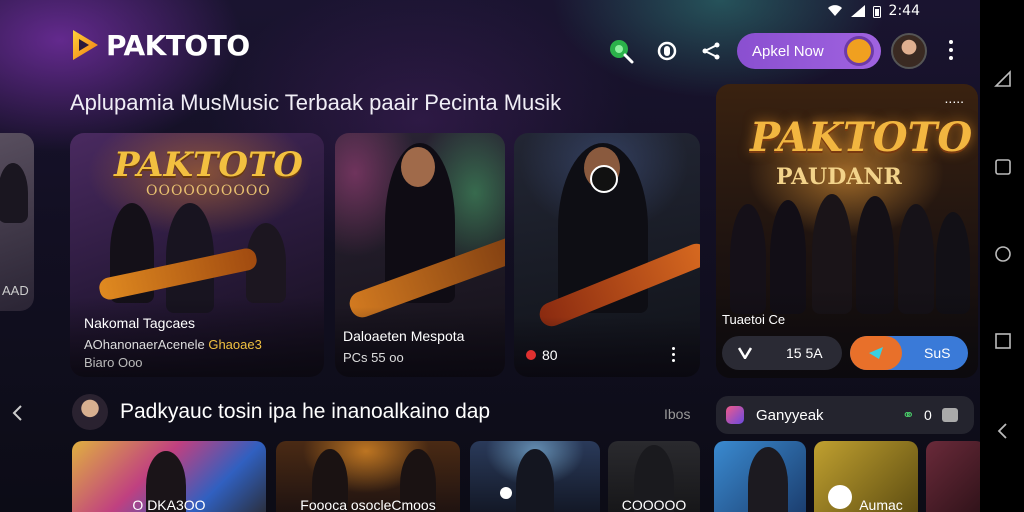 This screenshot has height=512, width=1024. What do you see at coordinates (208, 165) in the screenshot?
I see `card-1-logo-text: PAKTOTO` at bounding box center [208, 165].